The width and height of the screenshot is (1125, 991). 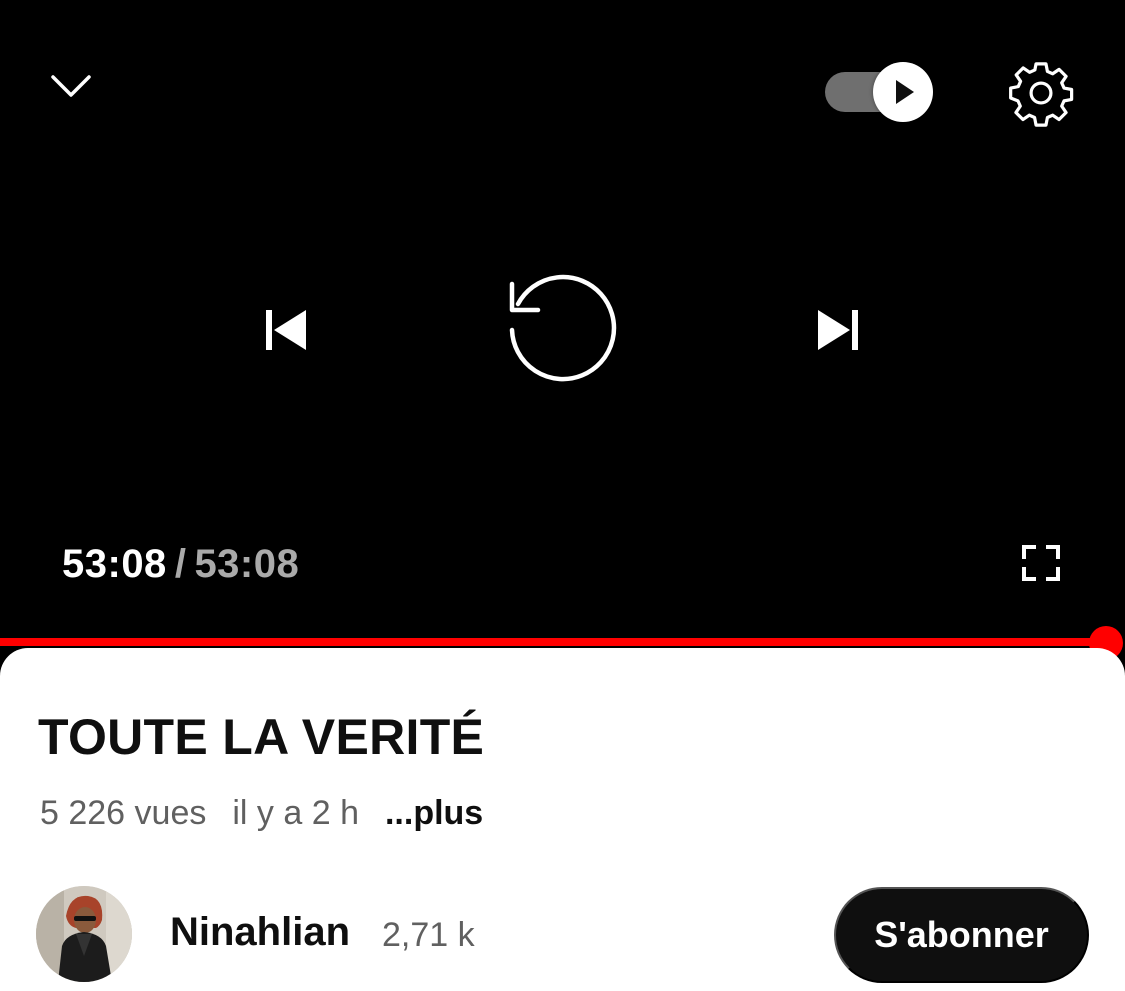 I want to click on skip-next-icon, so click(x=838, y=330).